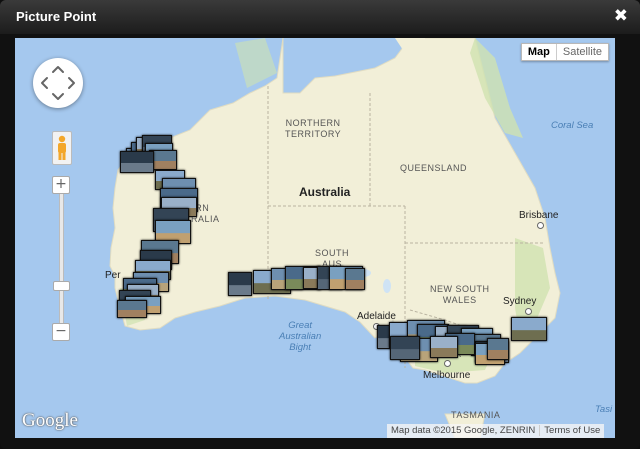  What do you see at coordinates (463, 430) in the screenshot?
I see `attribution-text: Map data ©2015 Google, ZENRIN` at bounding box center [463, 430].